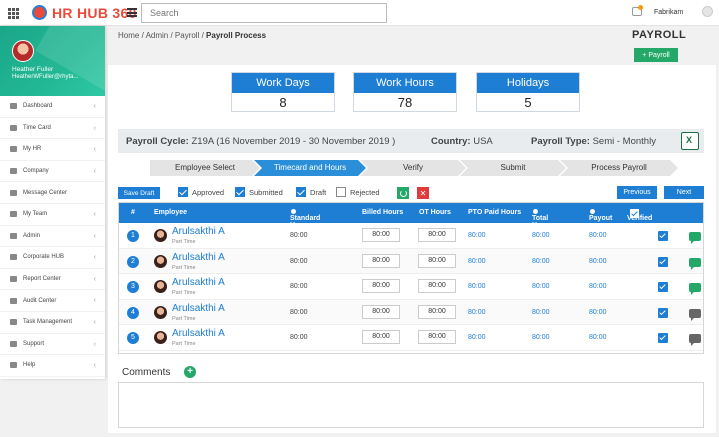 The image size is (719, 437). What do you see at coordinates (13, 13) in the screenshot?
I see `apps-grid-icon` at bounding box center [13, 13].